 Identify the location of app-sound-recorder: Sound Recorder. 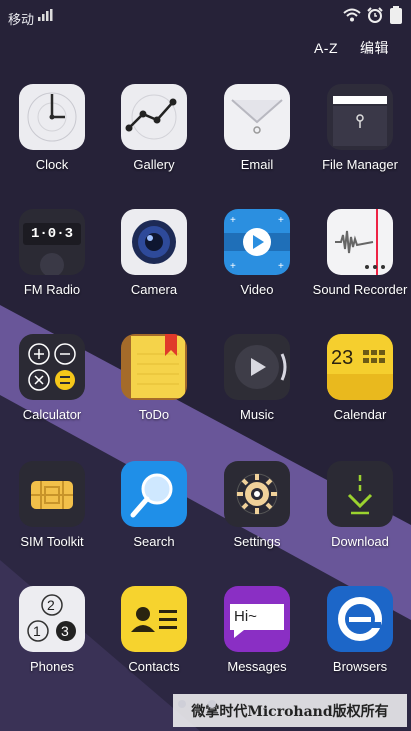
(360, 253).